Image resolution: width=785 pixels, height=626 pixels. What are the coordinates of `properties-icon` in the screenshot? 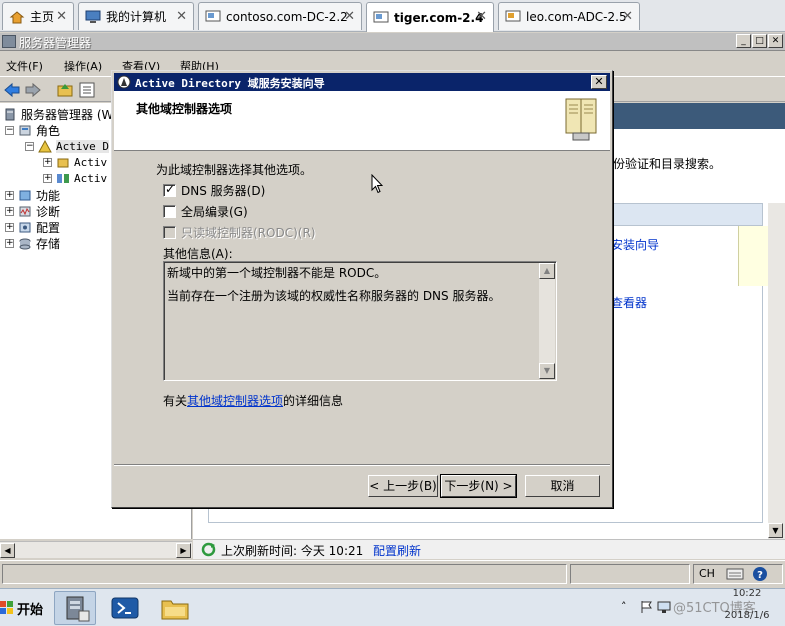 It's located at (87, 90).